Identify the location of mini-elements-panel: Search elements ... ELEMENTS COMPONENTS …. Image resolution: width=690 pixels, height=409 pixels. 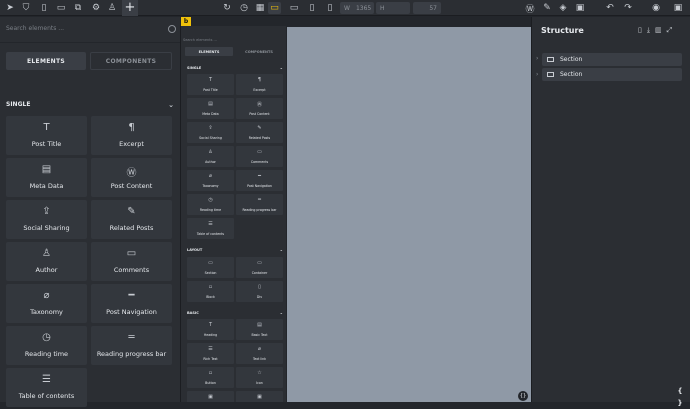
(233, 214).